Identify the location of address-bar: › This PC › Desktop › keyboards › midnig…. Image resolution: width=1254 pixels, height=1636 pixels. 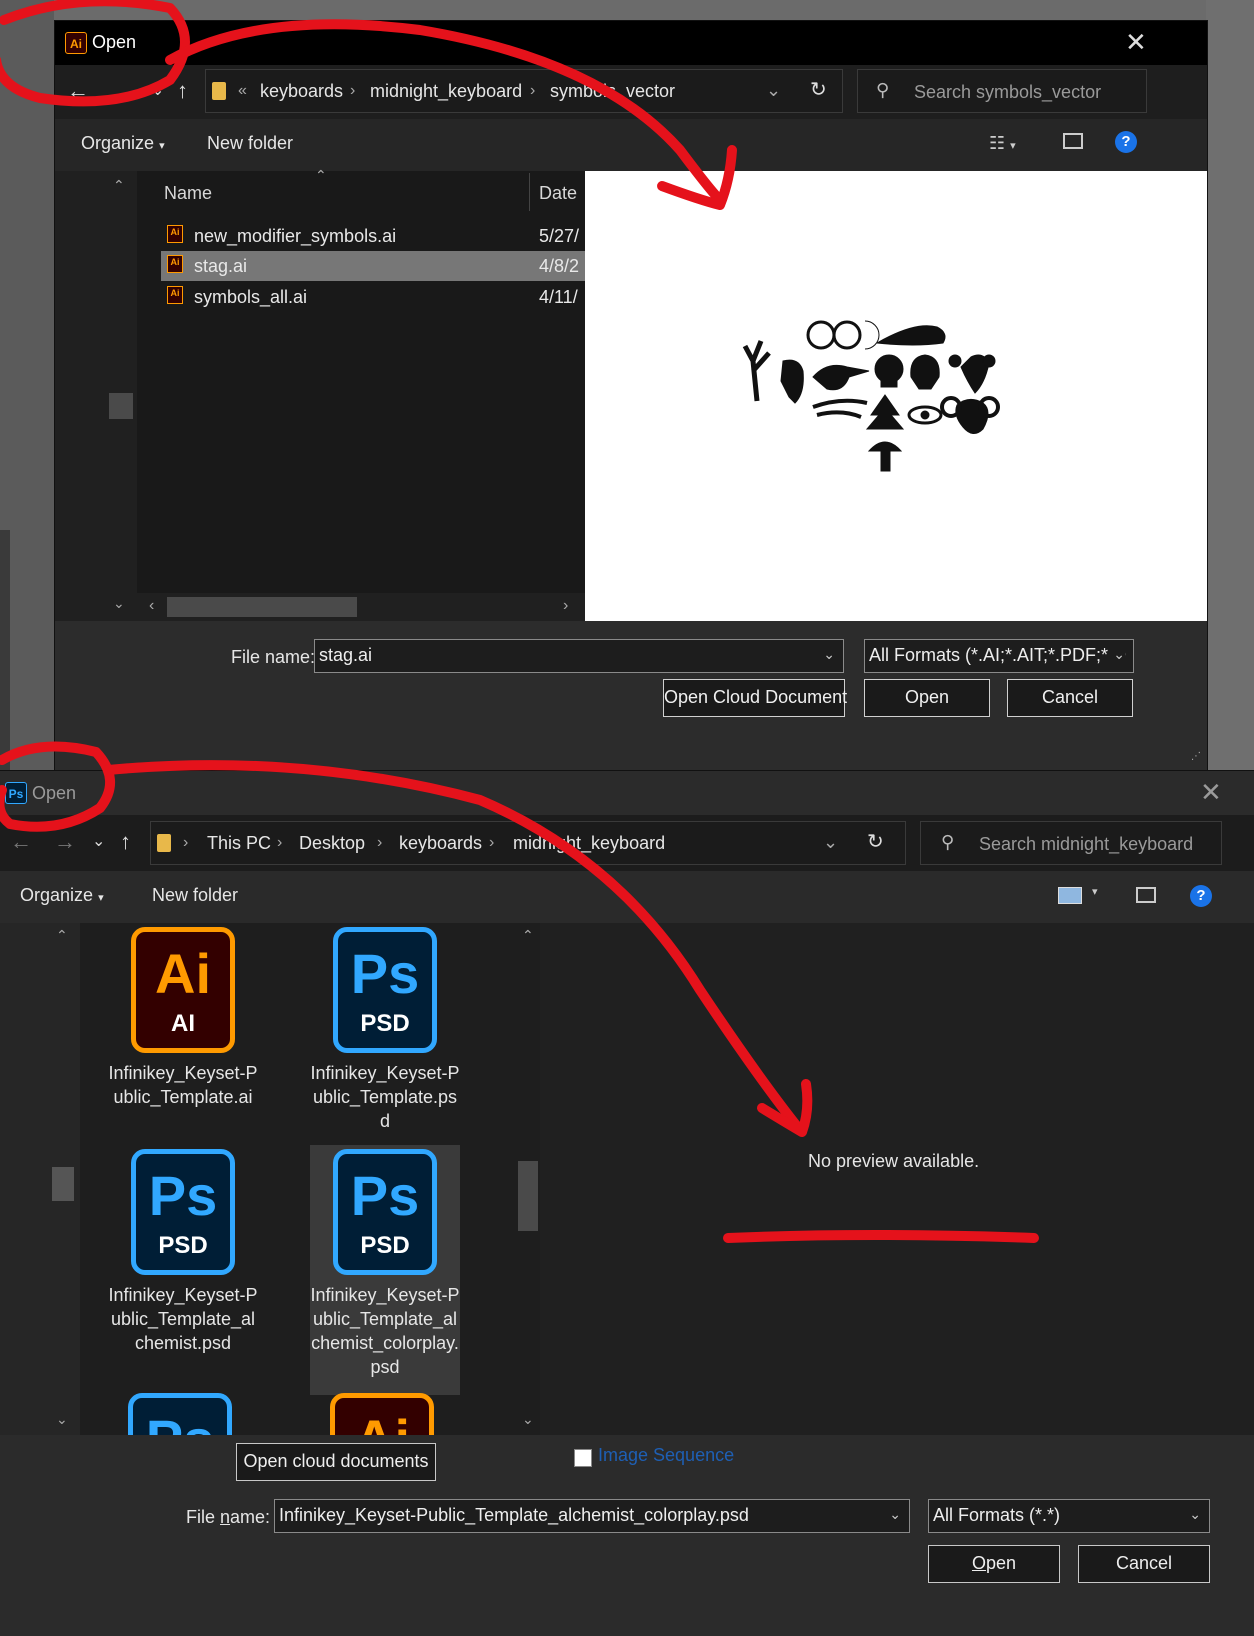
(528, 843).